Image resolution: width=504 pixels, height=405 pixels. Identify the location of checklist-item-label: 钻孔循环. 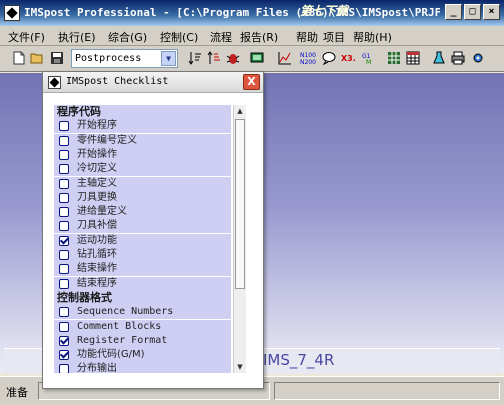
(97, 254).